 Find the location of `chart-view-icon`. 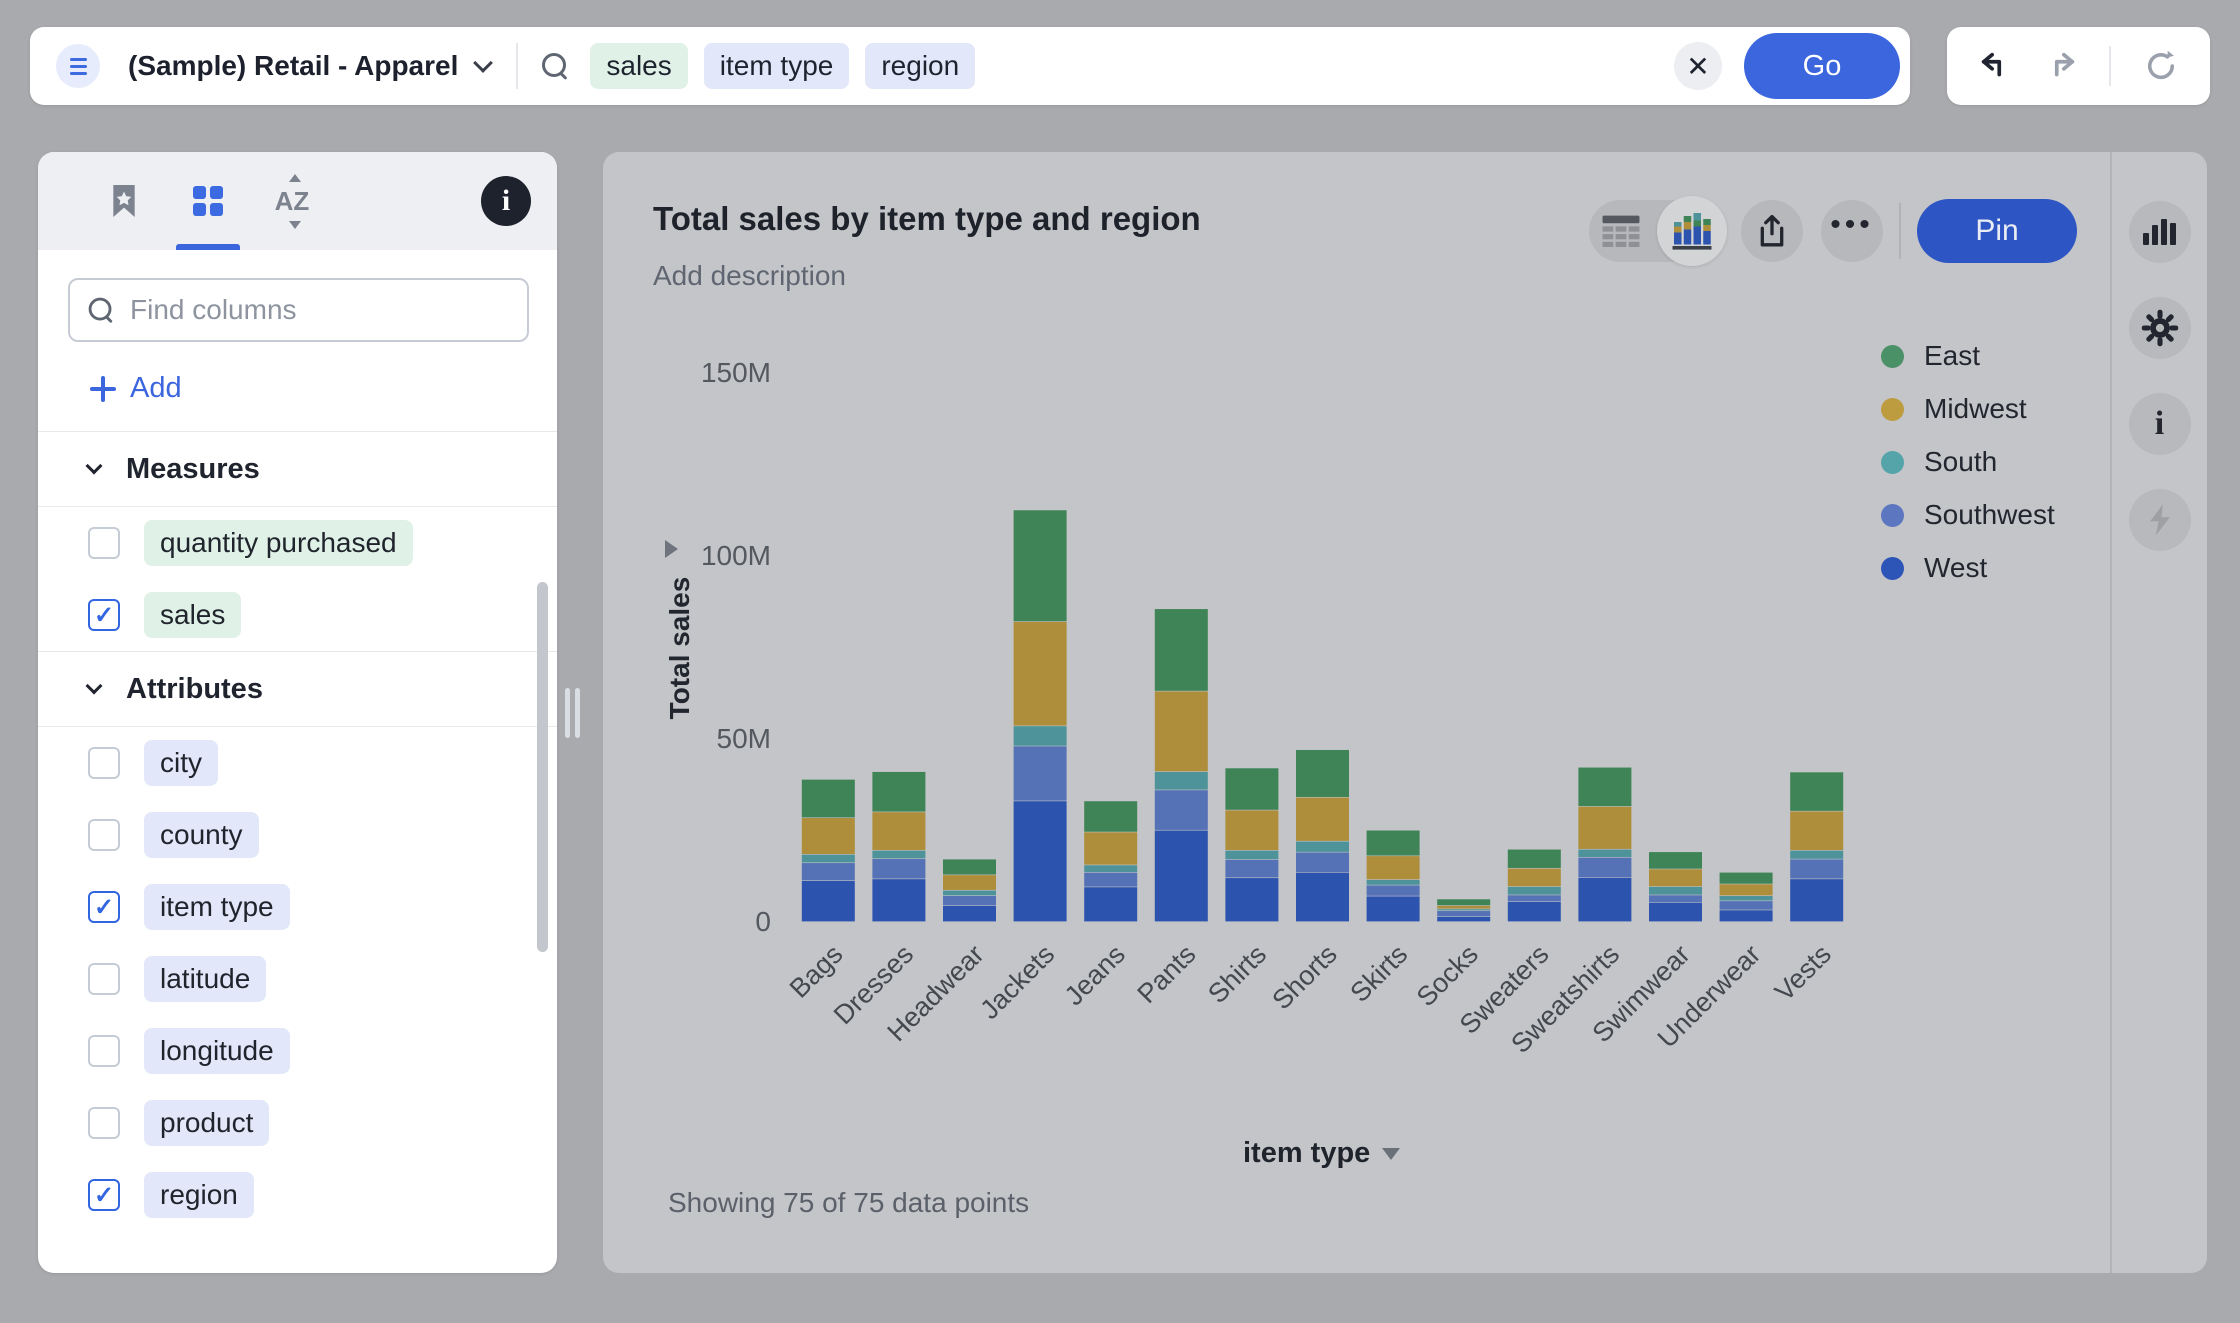

chart-view-icon is located at coordinates (1692, 231).